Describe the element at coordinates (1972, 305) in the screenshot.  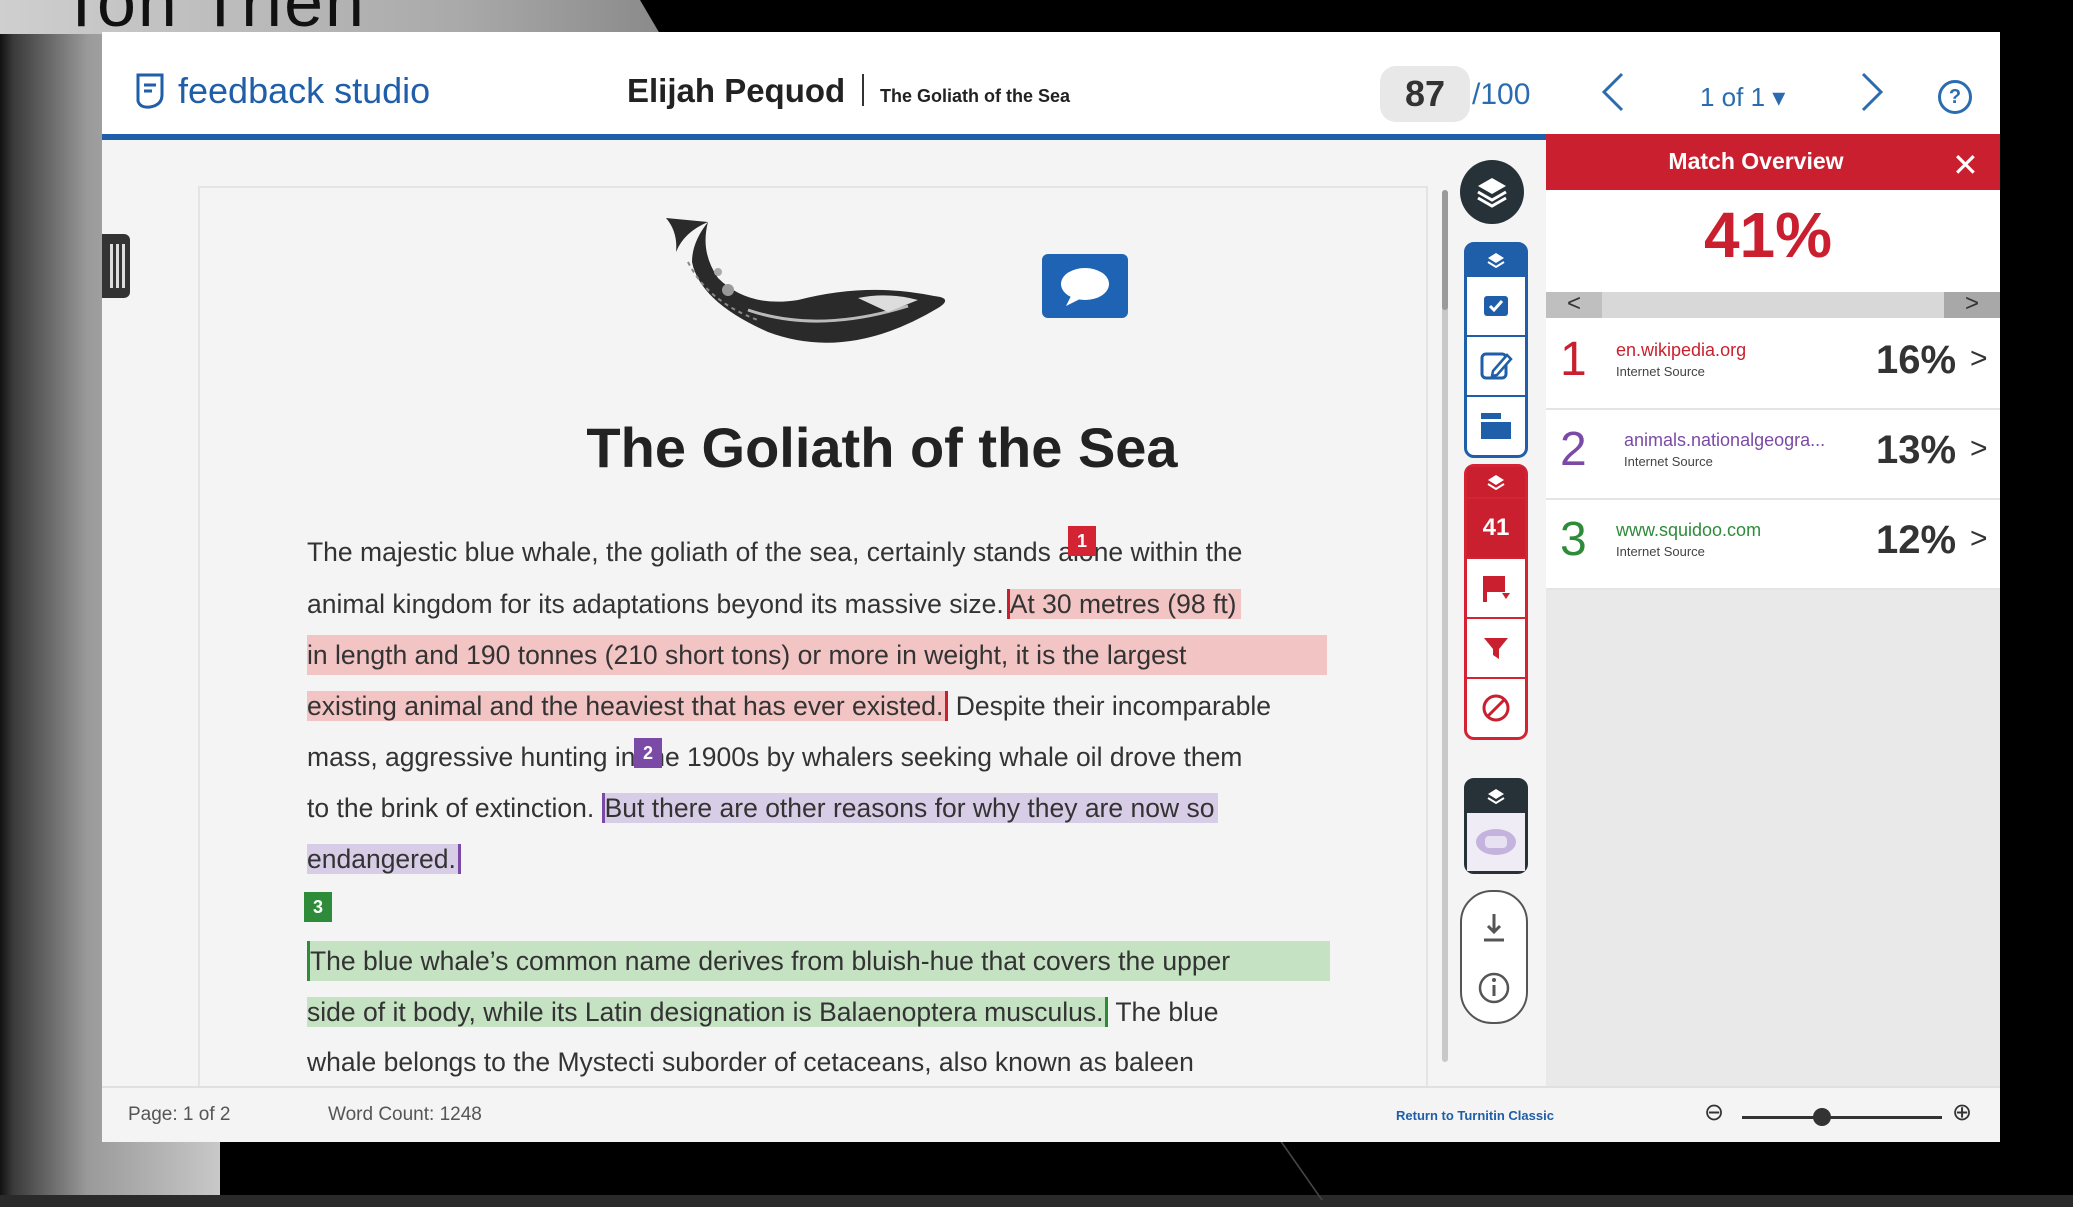
I see `slider-next-button: >` at that location.